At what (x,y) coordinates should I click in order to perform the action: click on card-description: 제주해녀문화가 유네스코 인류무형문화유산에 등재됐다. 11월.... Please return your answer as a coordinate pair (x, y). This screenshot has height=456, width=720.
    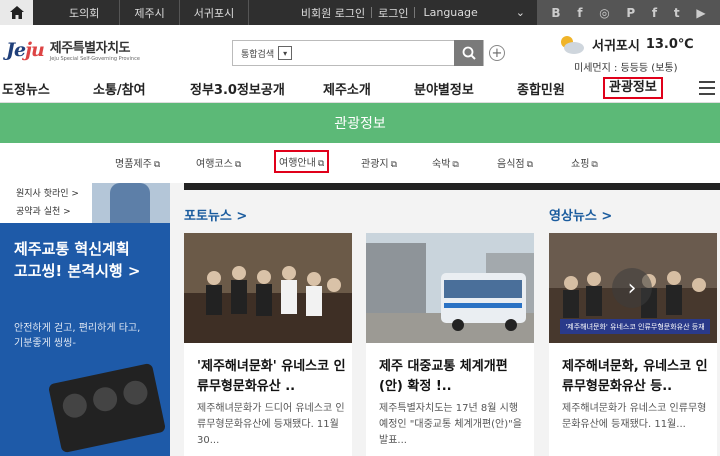
    Looking at the image, I should click on (634, 416).